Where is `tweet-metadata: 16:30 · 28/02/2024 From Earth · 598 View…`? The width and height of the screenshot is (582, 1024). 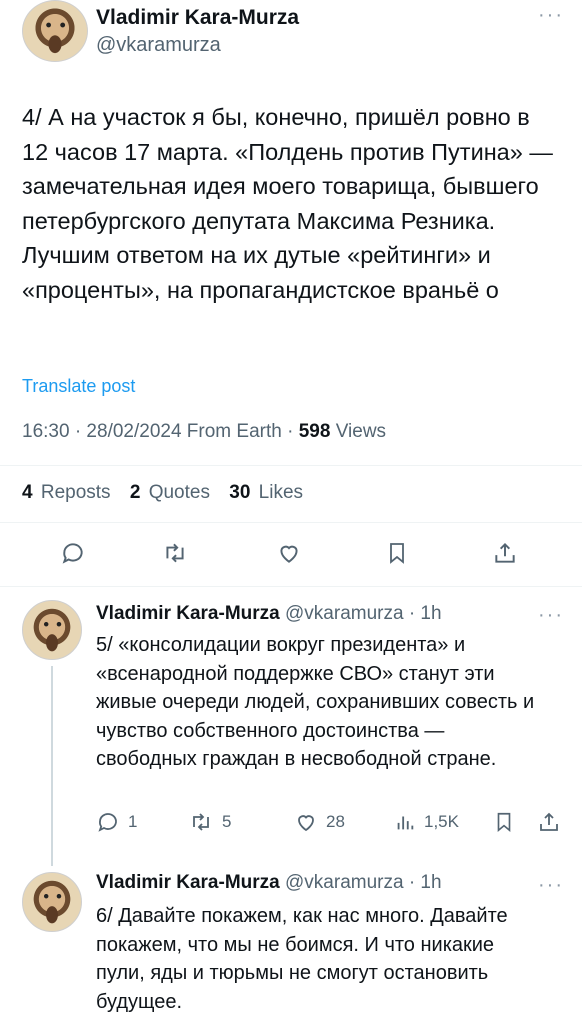
tweet-metadata: 16:30 · 28/02/2024 From Earth · 598 View… is located at coordinates (204, 432).